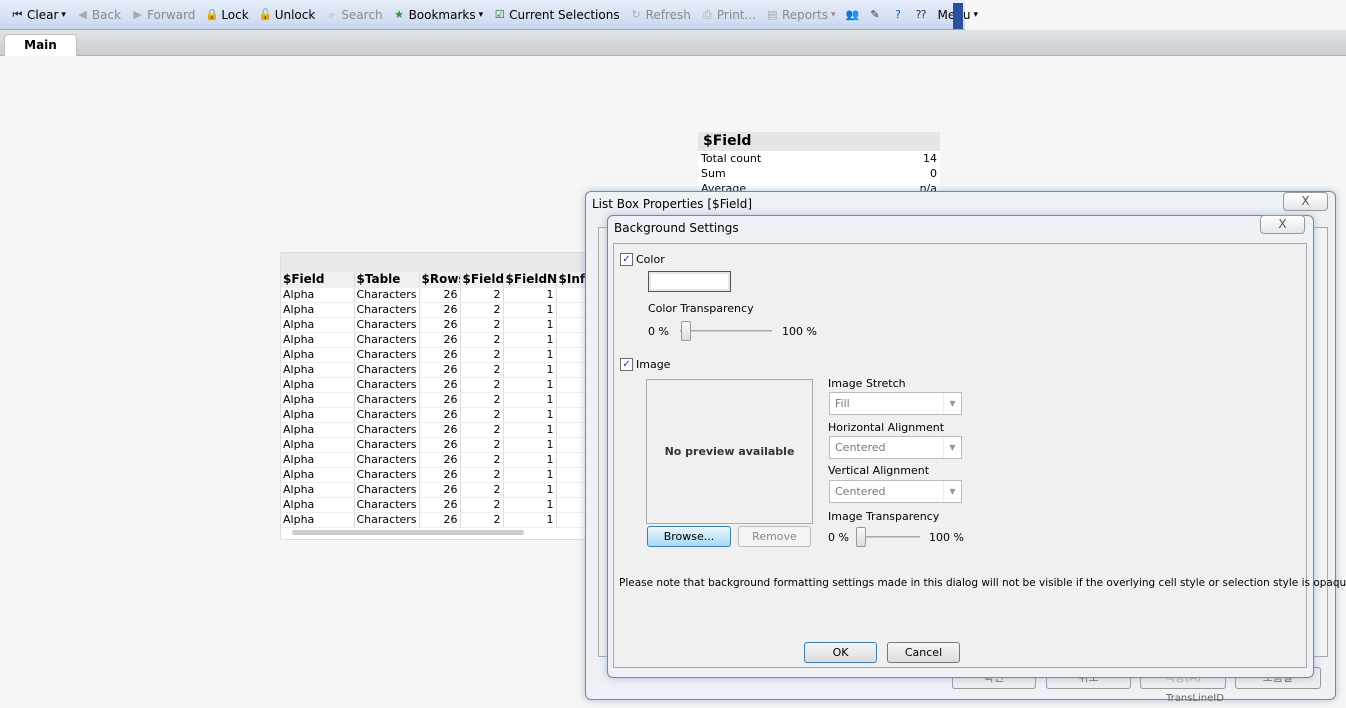  What do you see at coordinates (362, 14) in the screenshot?
I see `toolbar-label: Search` at bounding box center [362, 14].